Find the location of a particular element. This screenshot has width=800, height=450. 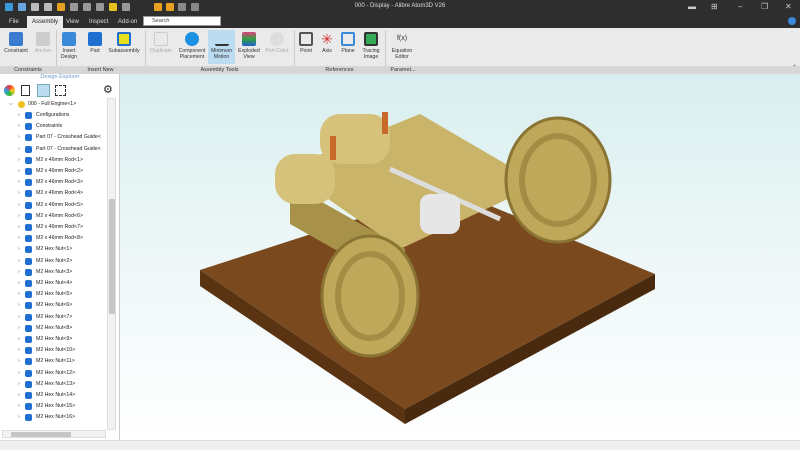

chevron-down-icon: ⌵ is located at coordinates (11, 104).